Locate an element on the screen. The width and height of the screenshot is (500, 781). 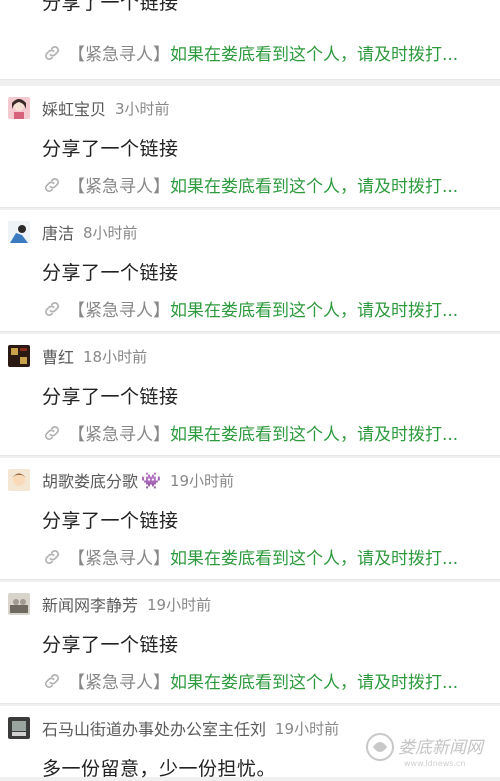
post-time: 3小时前 is located at coordinates (142, 108).